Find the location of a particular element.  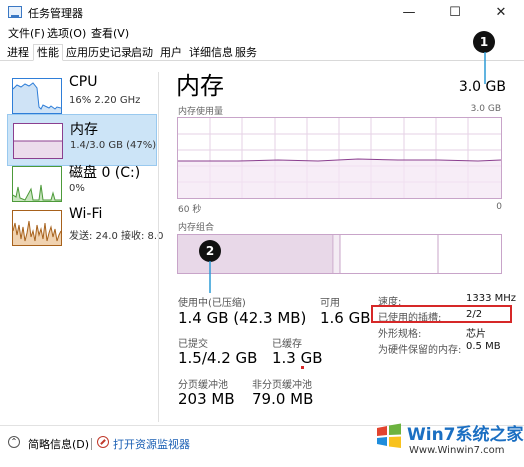

annotation-badge-1: 1 is located at coordinates (484, 42).